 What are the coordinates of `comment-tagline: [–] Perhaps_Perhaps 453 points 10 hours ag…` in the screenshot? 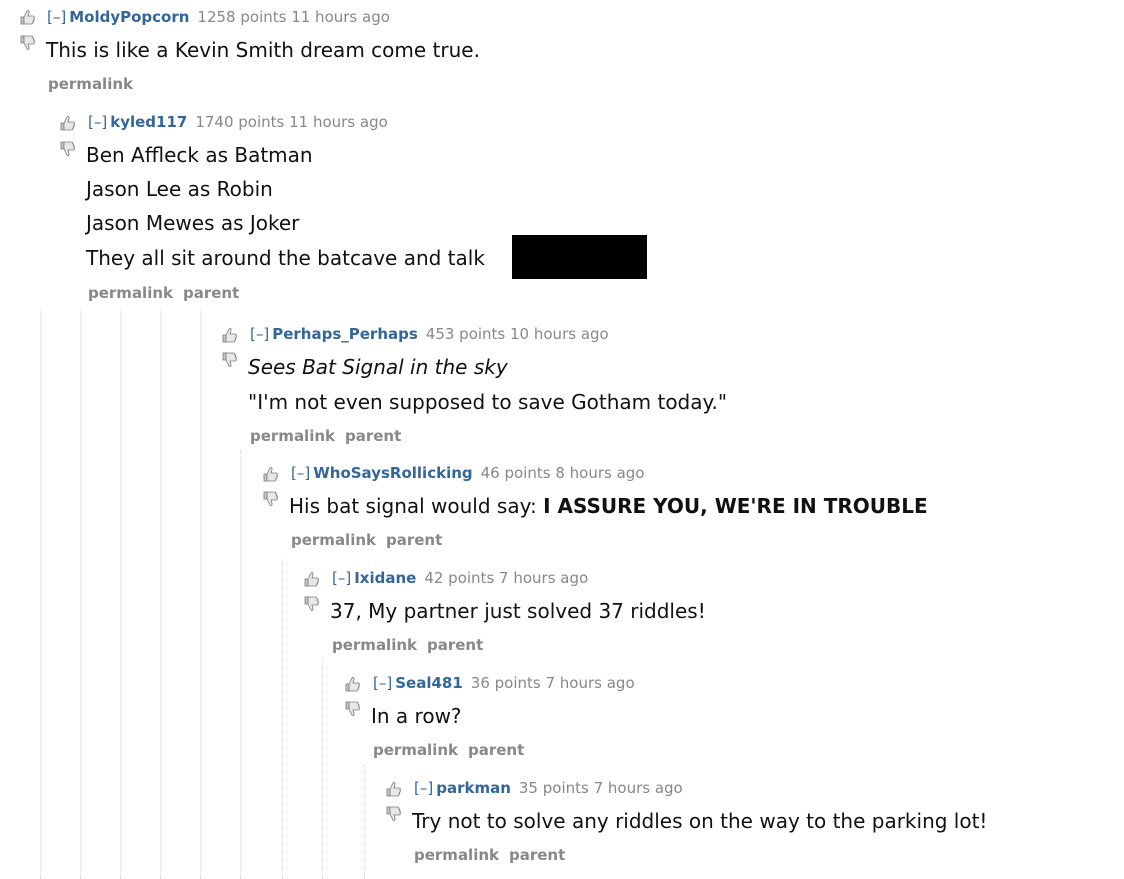 It's located at (429, 334).